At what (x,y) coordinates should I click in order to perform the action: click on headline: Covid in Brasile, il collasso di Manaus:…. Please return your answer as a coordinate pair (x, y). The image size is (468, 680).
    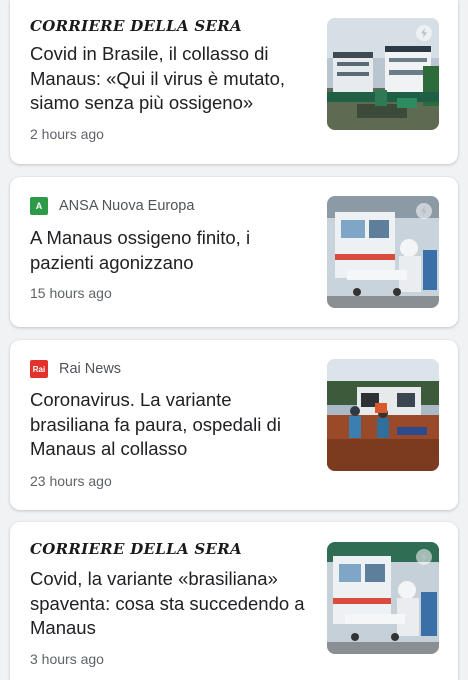
    Looking at the image, I should click on (171, 79).